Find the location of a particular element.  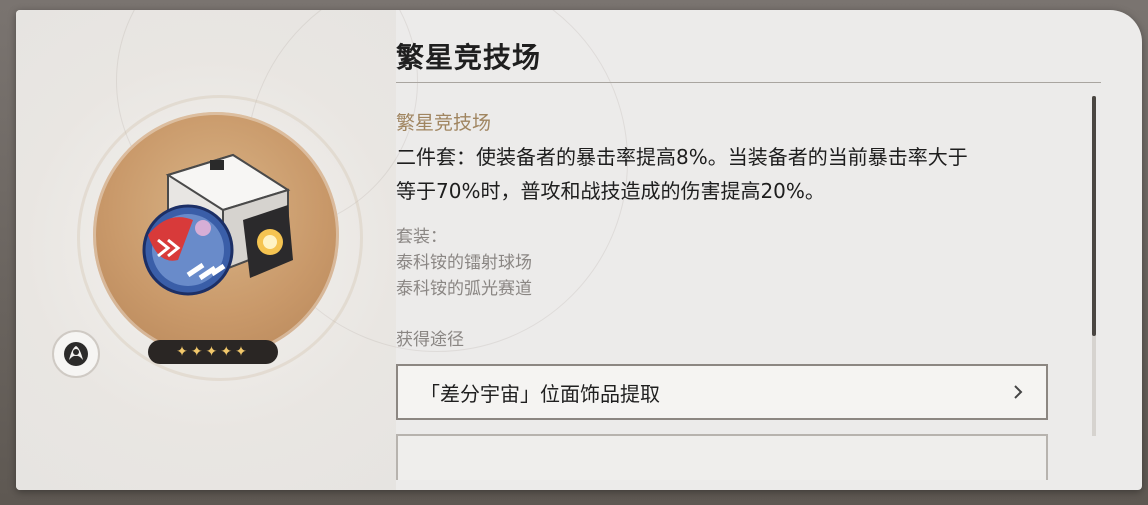

rarity-stars: ✦✦✦✦✦ is located at coordinates (213, 352).